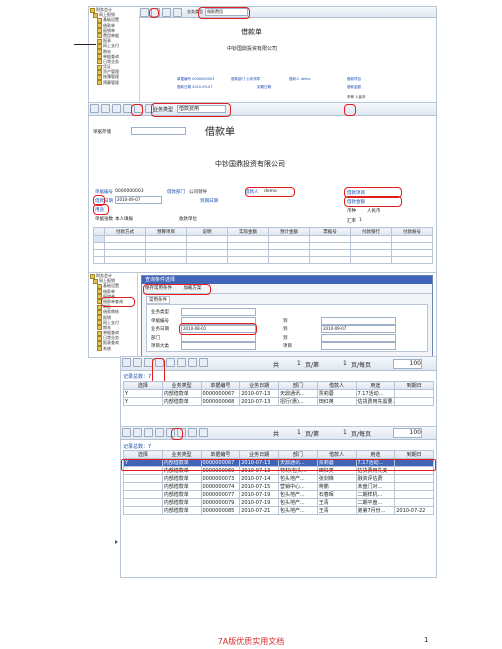  What do you see at coordinates (114, 83) in the screenshot?
I see `tree-item: 预算管理` at bounding box center [114, 83].